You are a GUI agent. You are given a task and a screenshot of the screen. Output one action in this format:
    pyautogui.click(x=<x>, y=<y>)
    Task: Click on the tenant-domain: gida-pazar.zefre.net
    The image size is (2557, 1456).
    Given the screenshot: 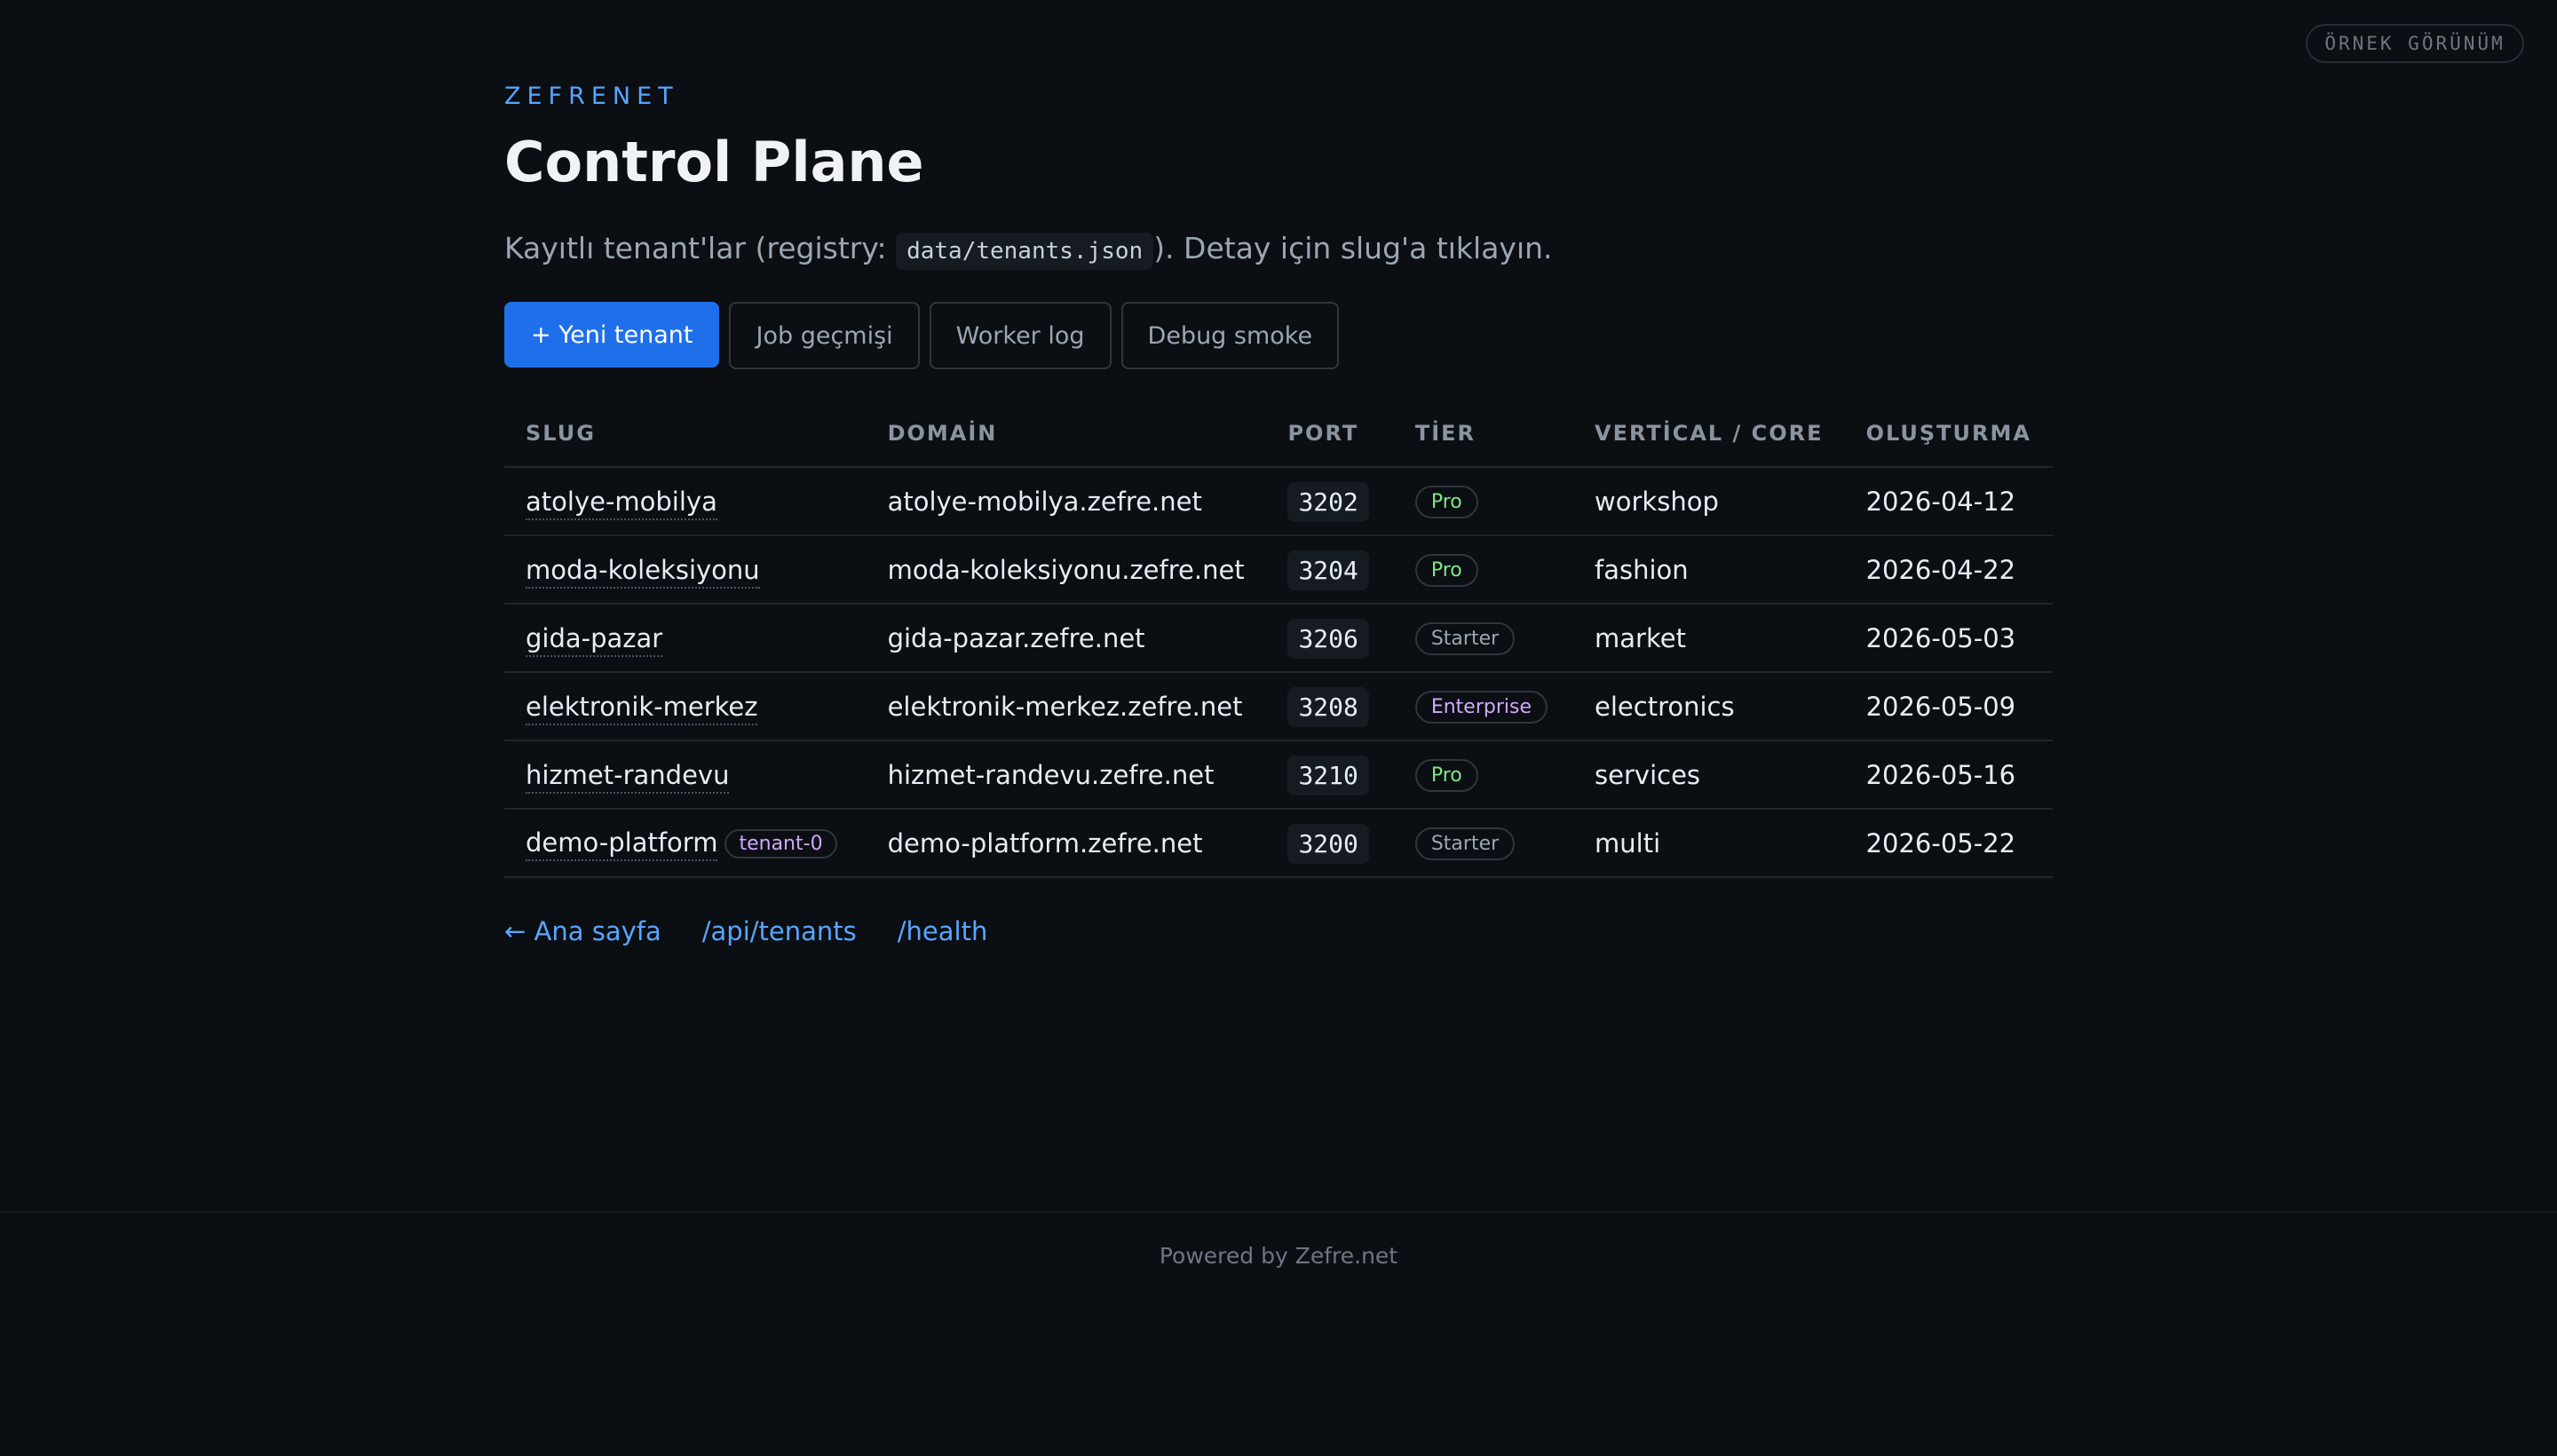 What is the action you would take?
    pyautogui.click(x=1066, y=638)
    